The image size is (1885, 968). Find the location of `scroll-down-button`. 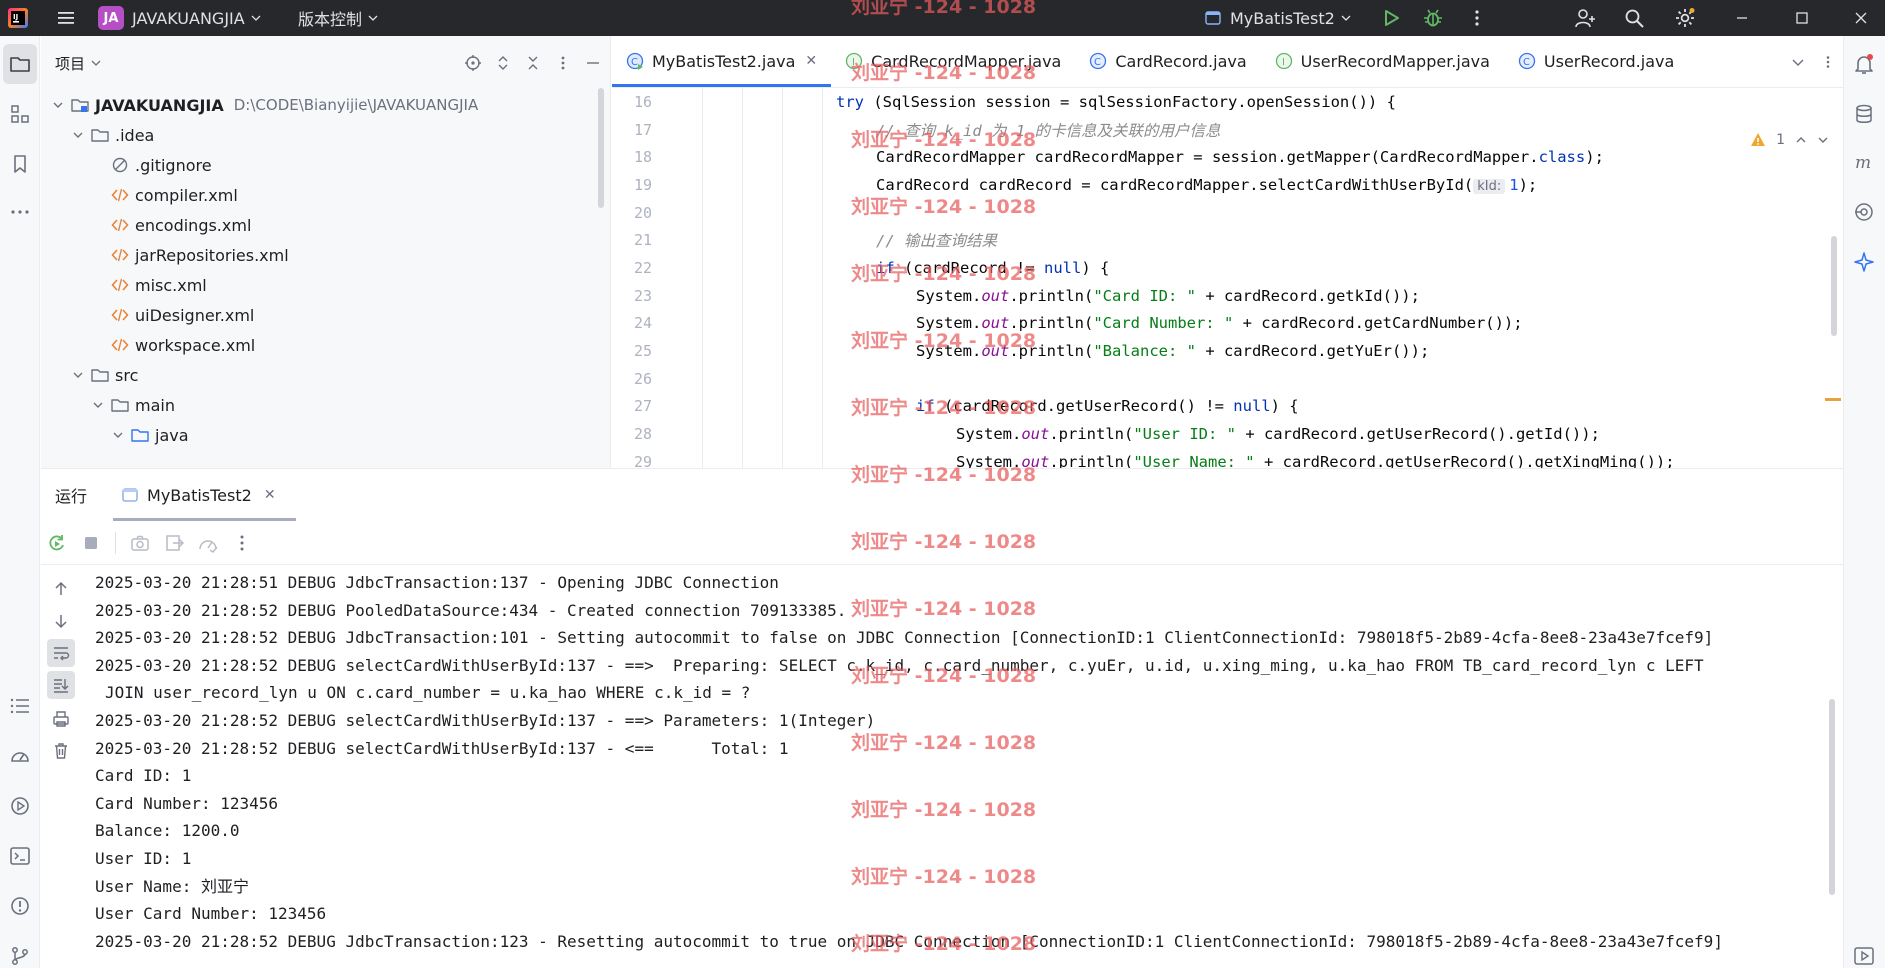

scroll-down-button is located at coordinates (61, 621).